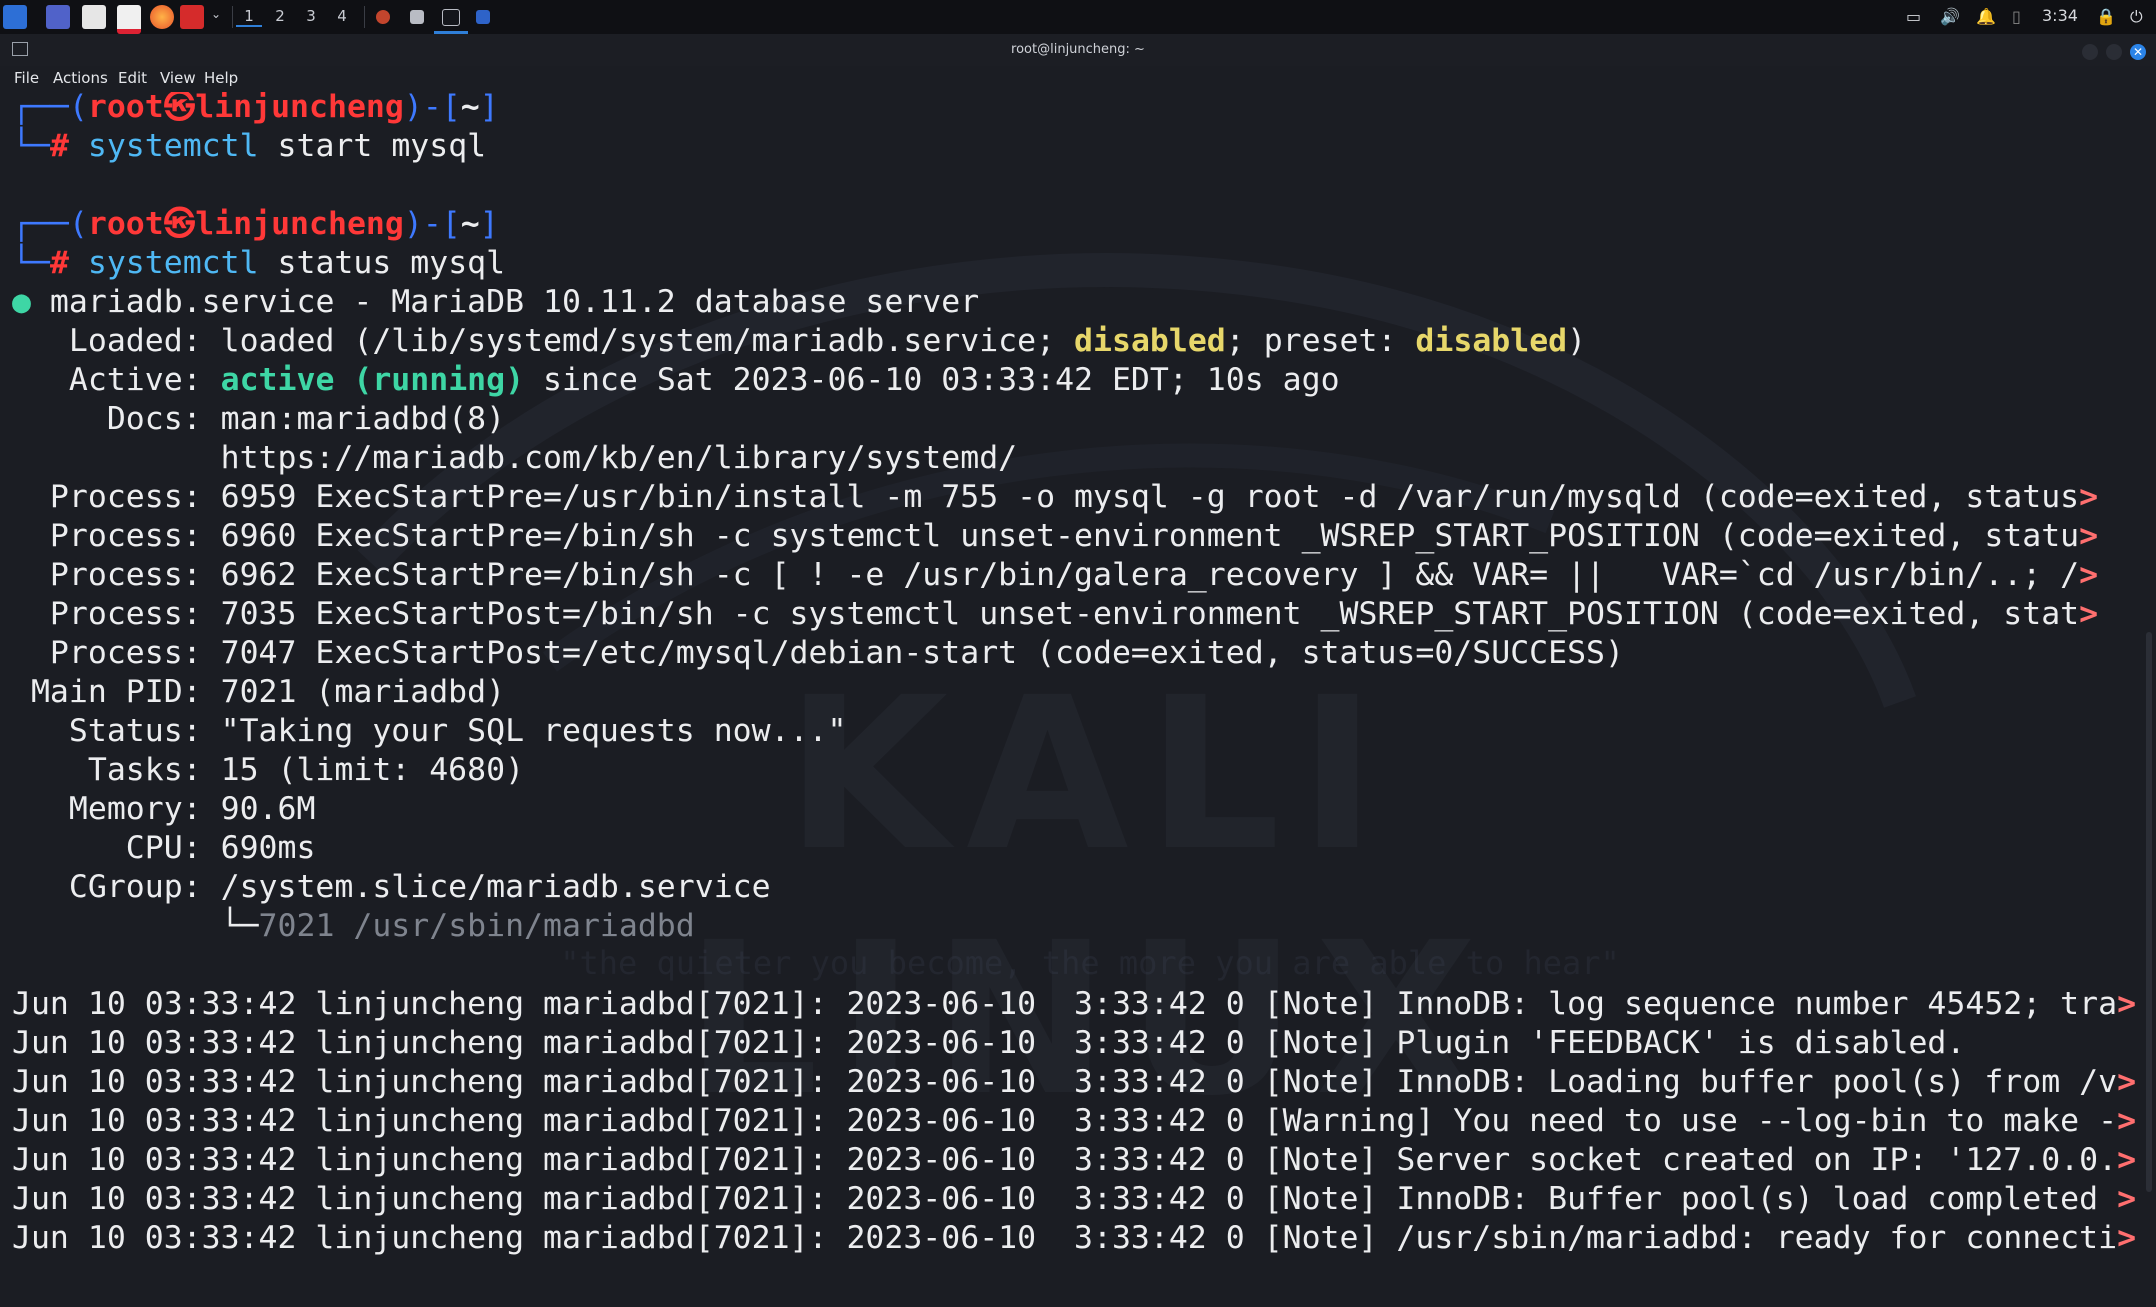 Image resolution: width=2156 pixels, height=1307 pixels. Describe the element at coordinates (1913, 16) in the screenshot. I see `display-icon: ▭` at that location.